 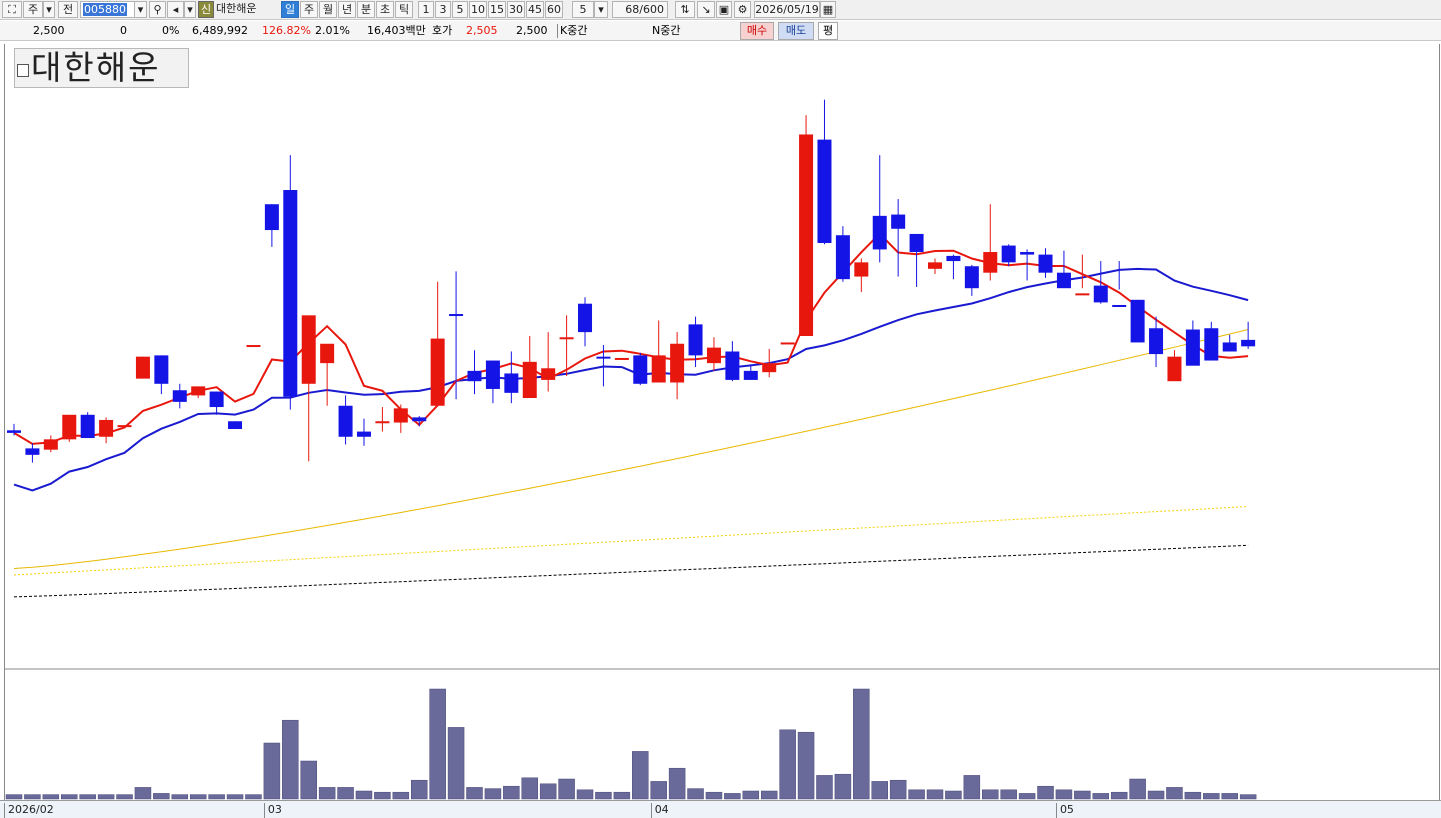 I want to click on x-tick-label: 05, so click(x=1064, y=810).